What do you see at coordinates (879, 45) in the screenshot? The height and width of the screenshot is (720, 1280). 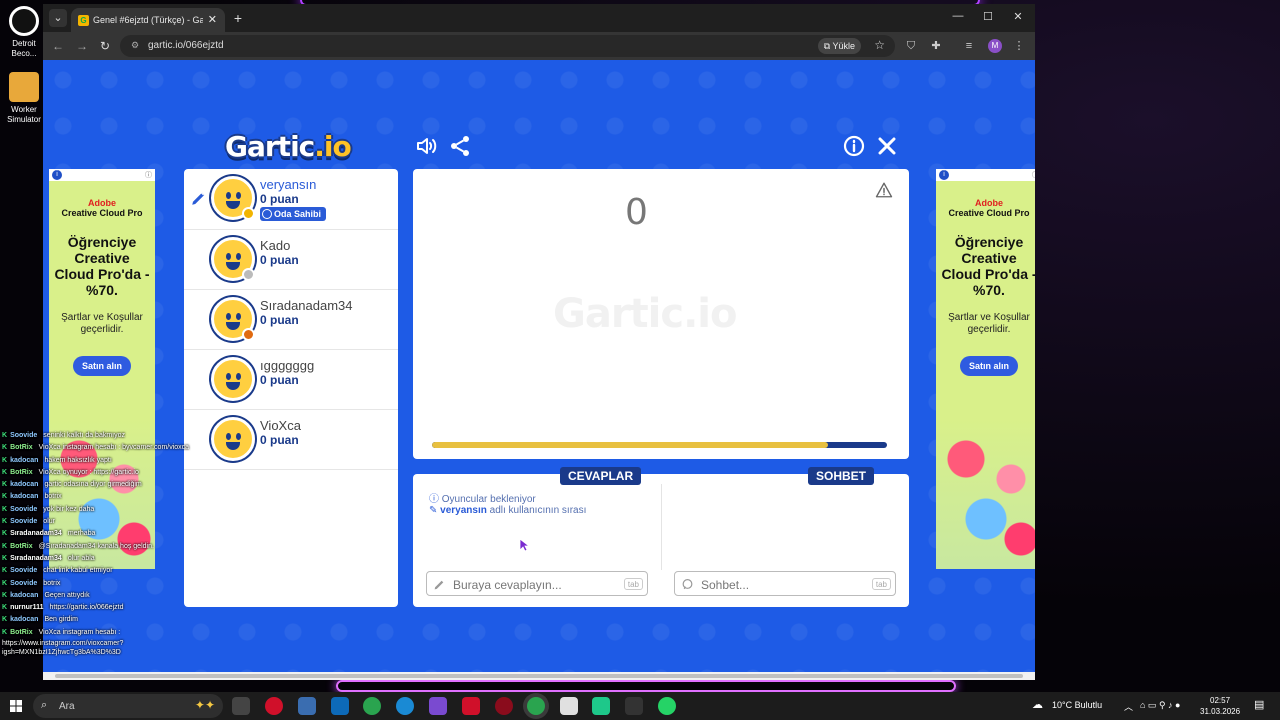 I see `bookmark-star-icon: ☆` at bounding box center [879, 45].